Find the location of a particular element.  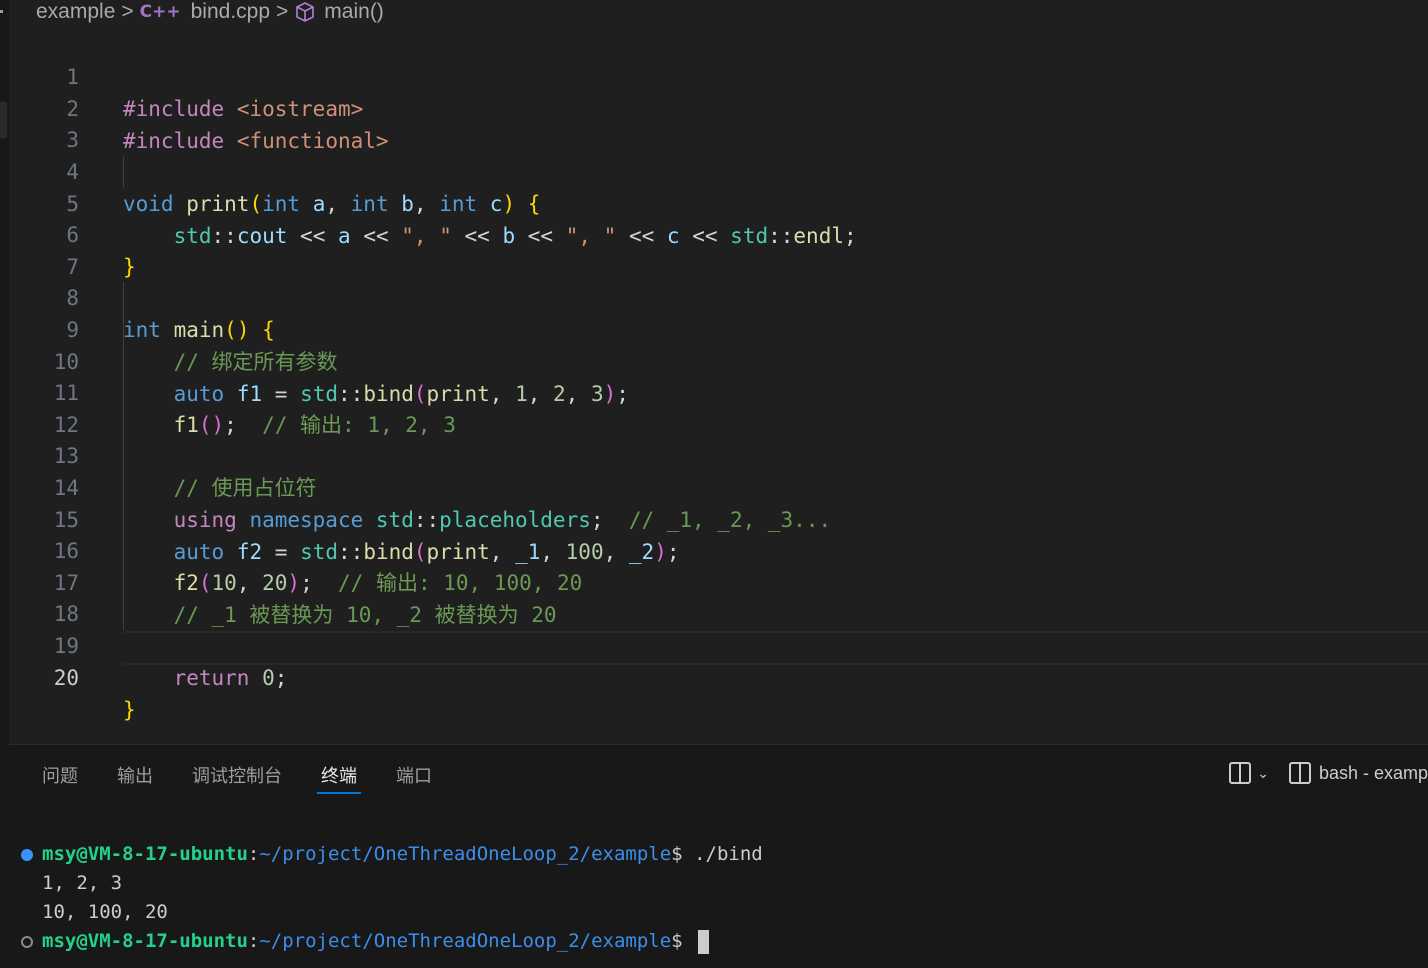

code-line: 17 // _1 被替换为 10, _2 被替换为 20 is located at coordinates (718, 581).